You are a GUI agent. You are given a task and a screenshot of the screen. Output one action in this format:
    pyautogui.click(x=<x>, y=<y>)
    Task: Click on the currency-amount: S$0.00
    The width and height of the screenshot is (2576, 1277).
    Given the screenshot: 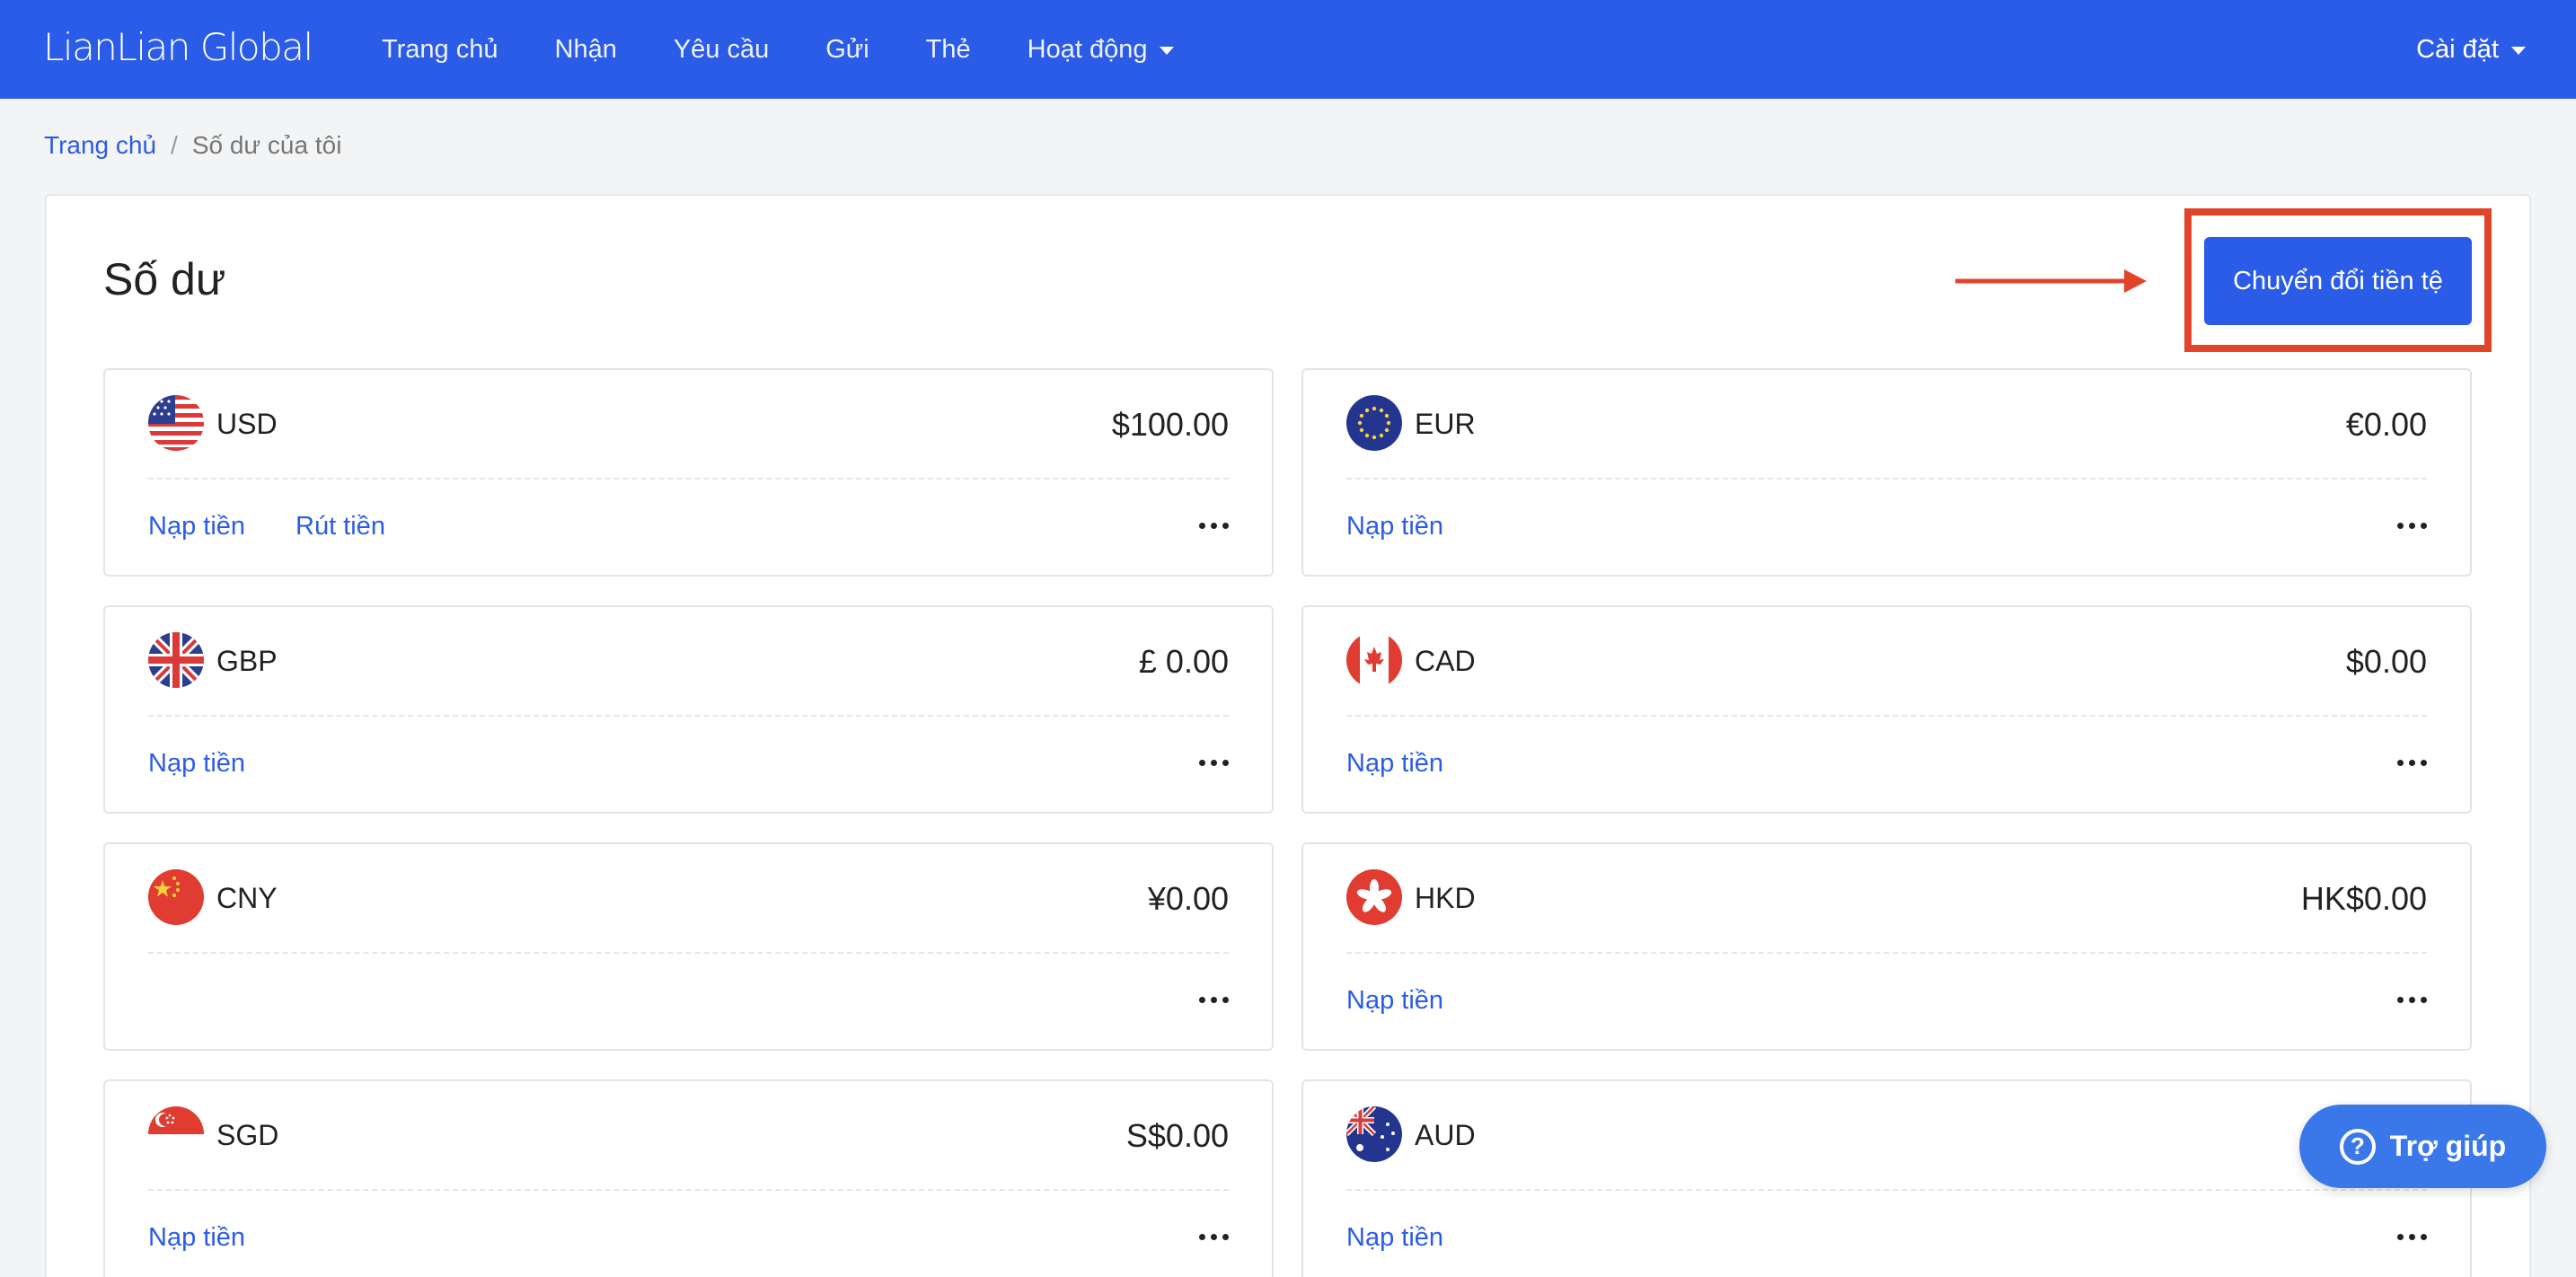 What is the action you would take?
    pyautogui.click(x=1177, y=1135)
    